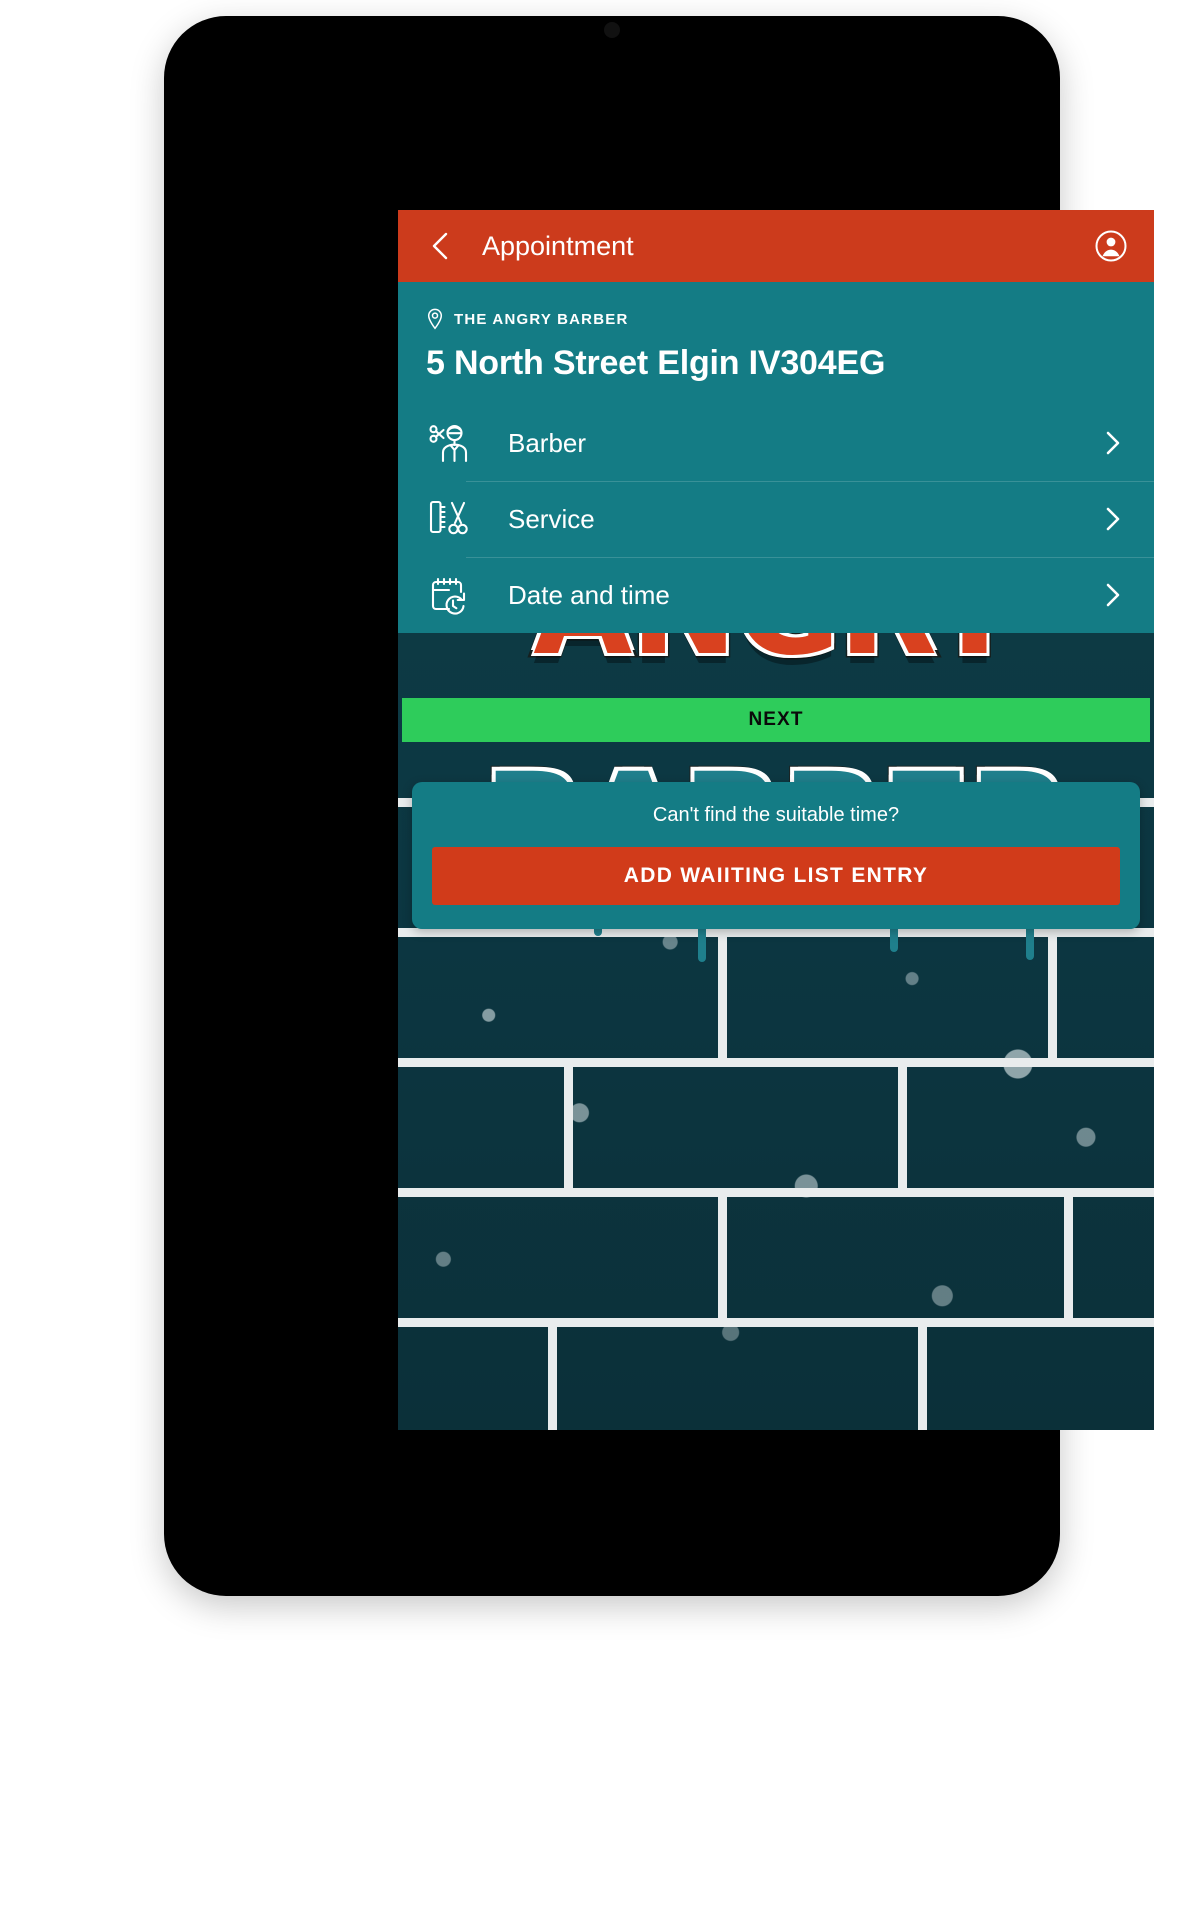 The image size is (1200, 1920). What do you see at coordinates (449, 519) in the screenshot?
I see `comb-scissors-icon` at bounding box center [449, 519].